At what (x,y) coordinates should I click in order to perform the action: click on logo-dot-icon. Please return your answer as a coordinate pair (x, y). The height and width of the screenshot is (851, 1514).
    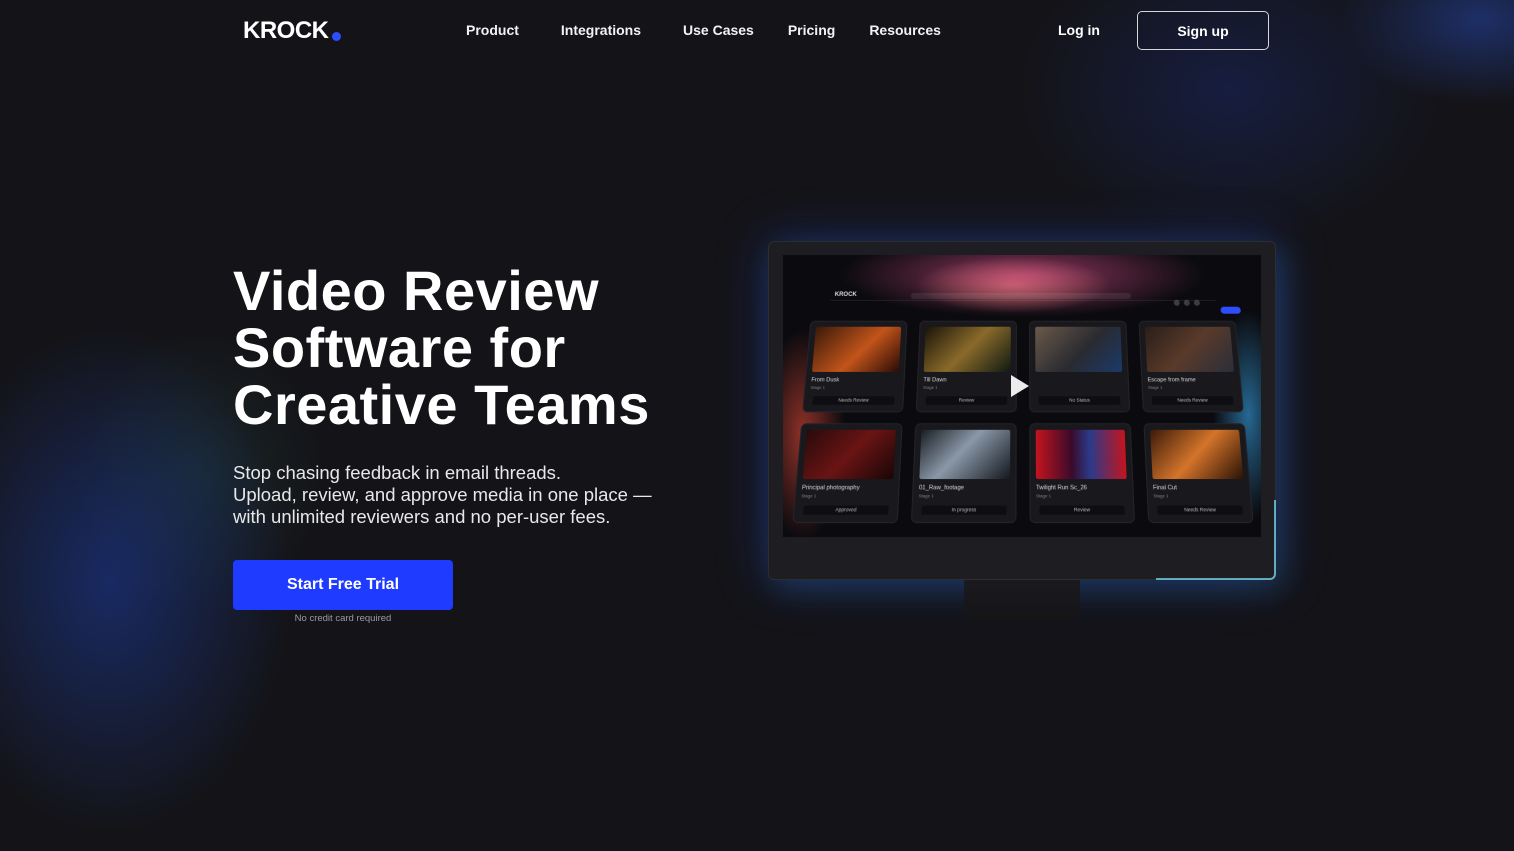
    Looking at the image, I should click on (336, 36).